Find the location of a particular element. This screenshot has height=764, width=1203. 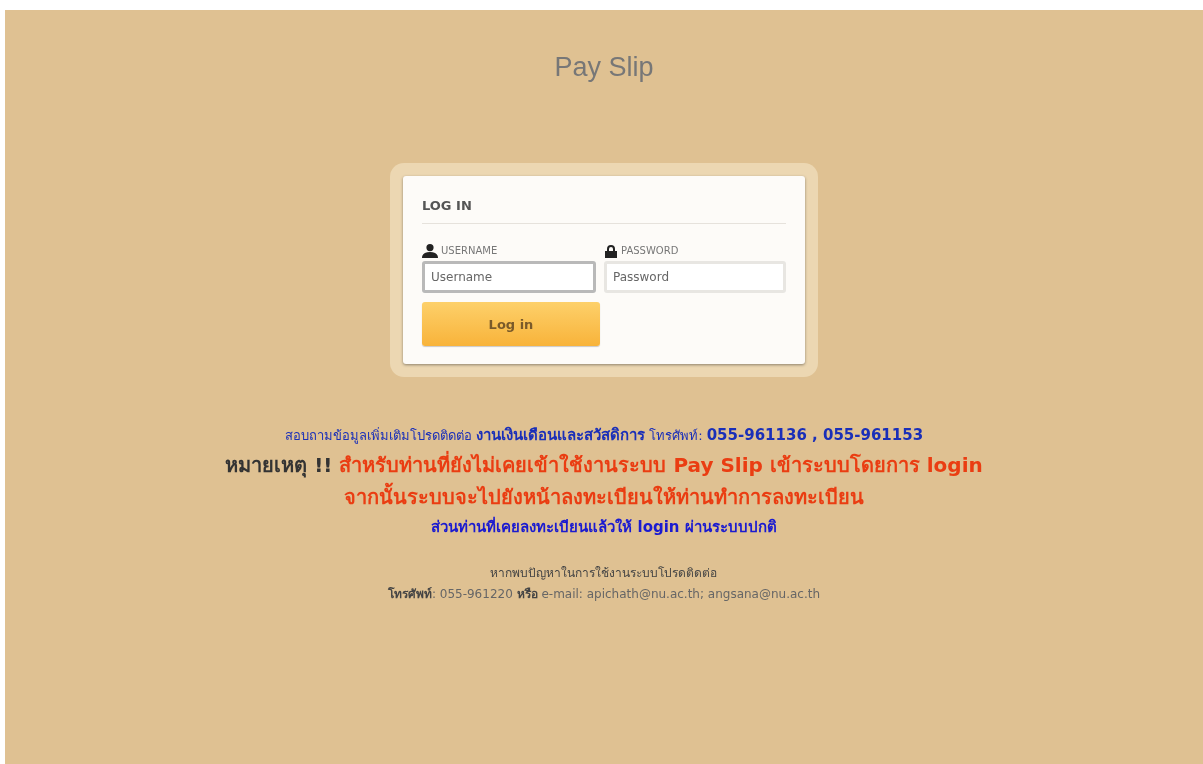

note-text: จากนั้นระบบจะไปยังหน้าลงทะเบียนให้ท่านทำการลงทะเบียน is located at coordinates (604, 497).